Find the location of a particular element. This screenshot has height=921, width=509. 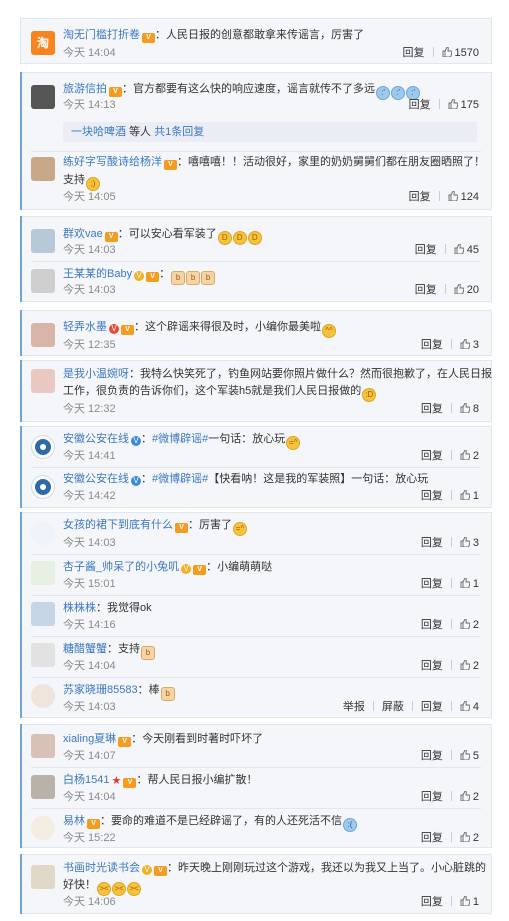

more-replies-link: 共1条回复 is located at coordinates (179, 132).